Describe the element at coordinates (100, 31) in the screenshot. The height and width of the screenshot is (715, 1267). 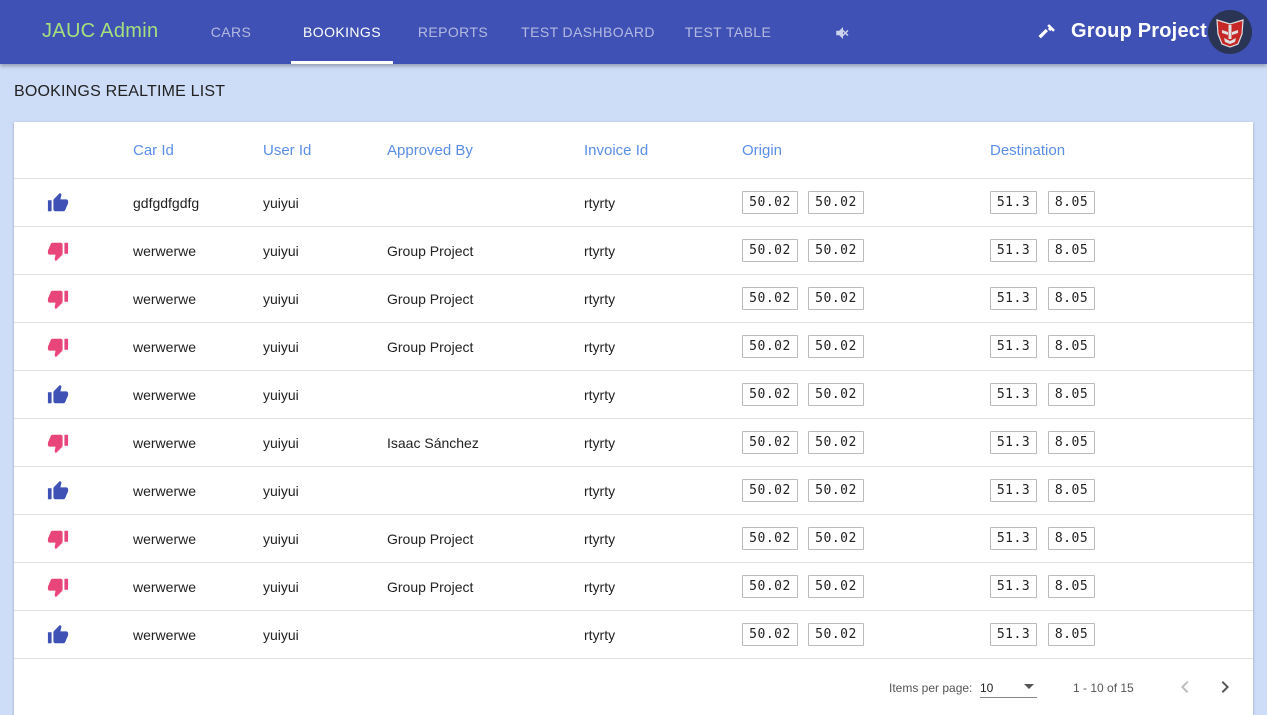
I see `app-brand: JAUC Admin` at that location.